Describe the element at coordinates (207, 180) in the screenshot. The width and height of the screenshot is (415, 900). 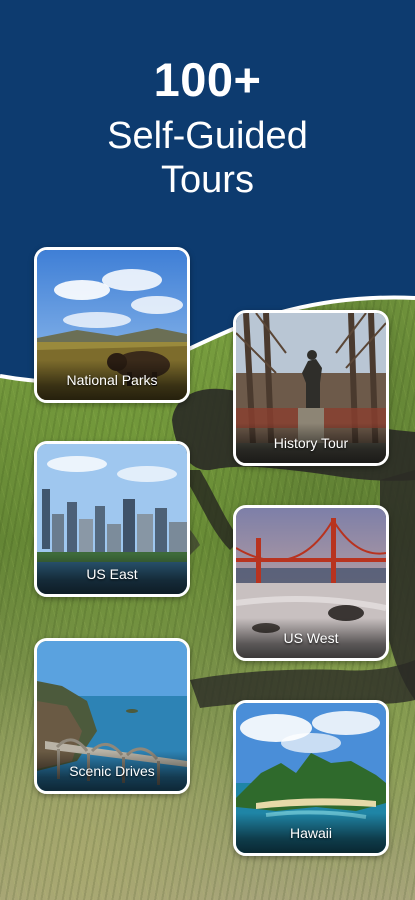
I see `subtitle-line-2: Tours` at that location.